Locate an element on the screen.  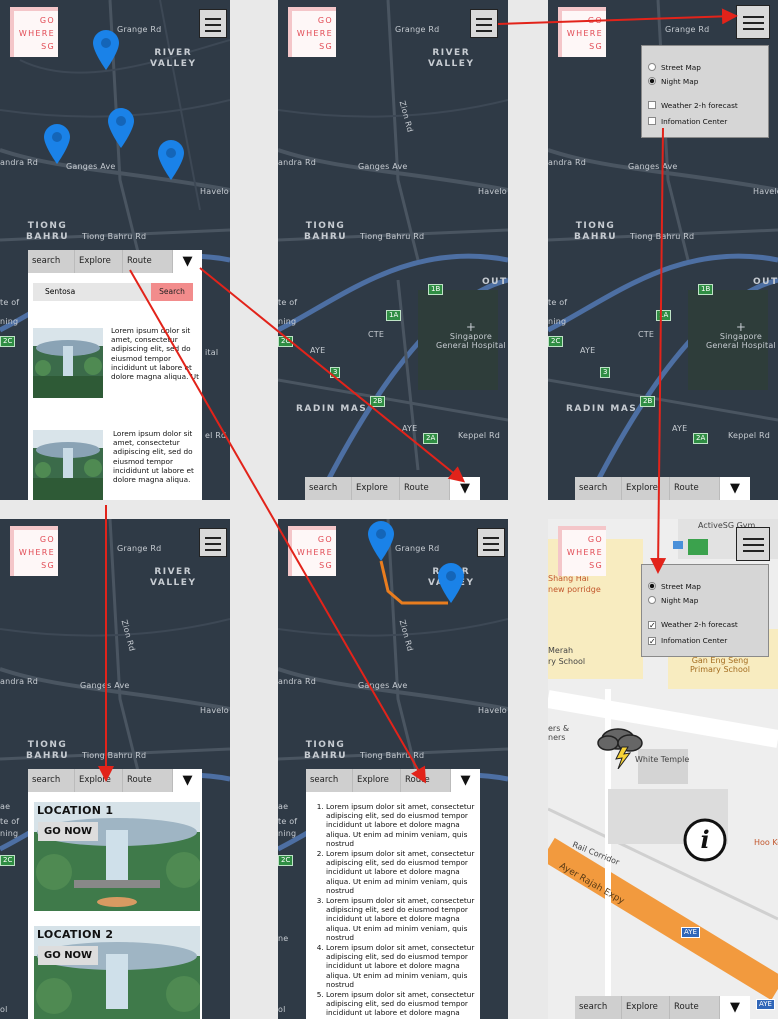
destination-pin-icon is located at coordinates (451, 583).